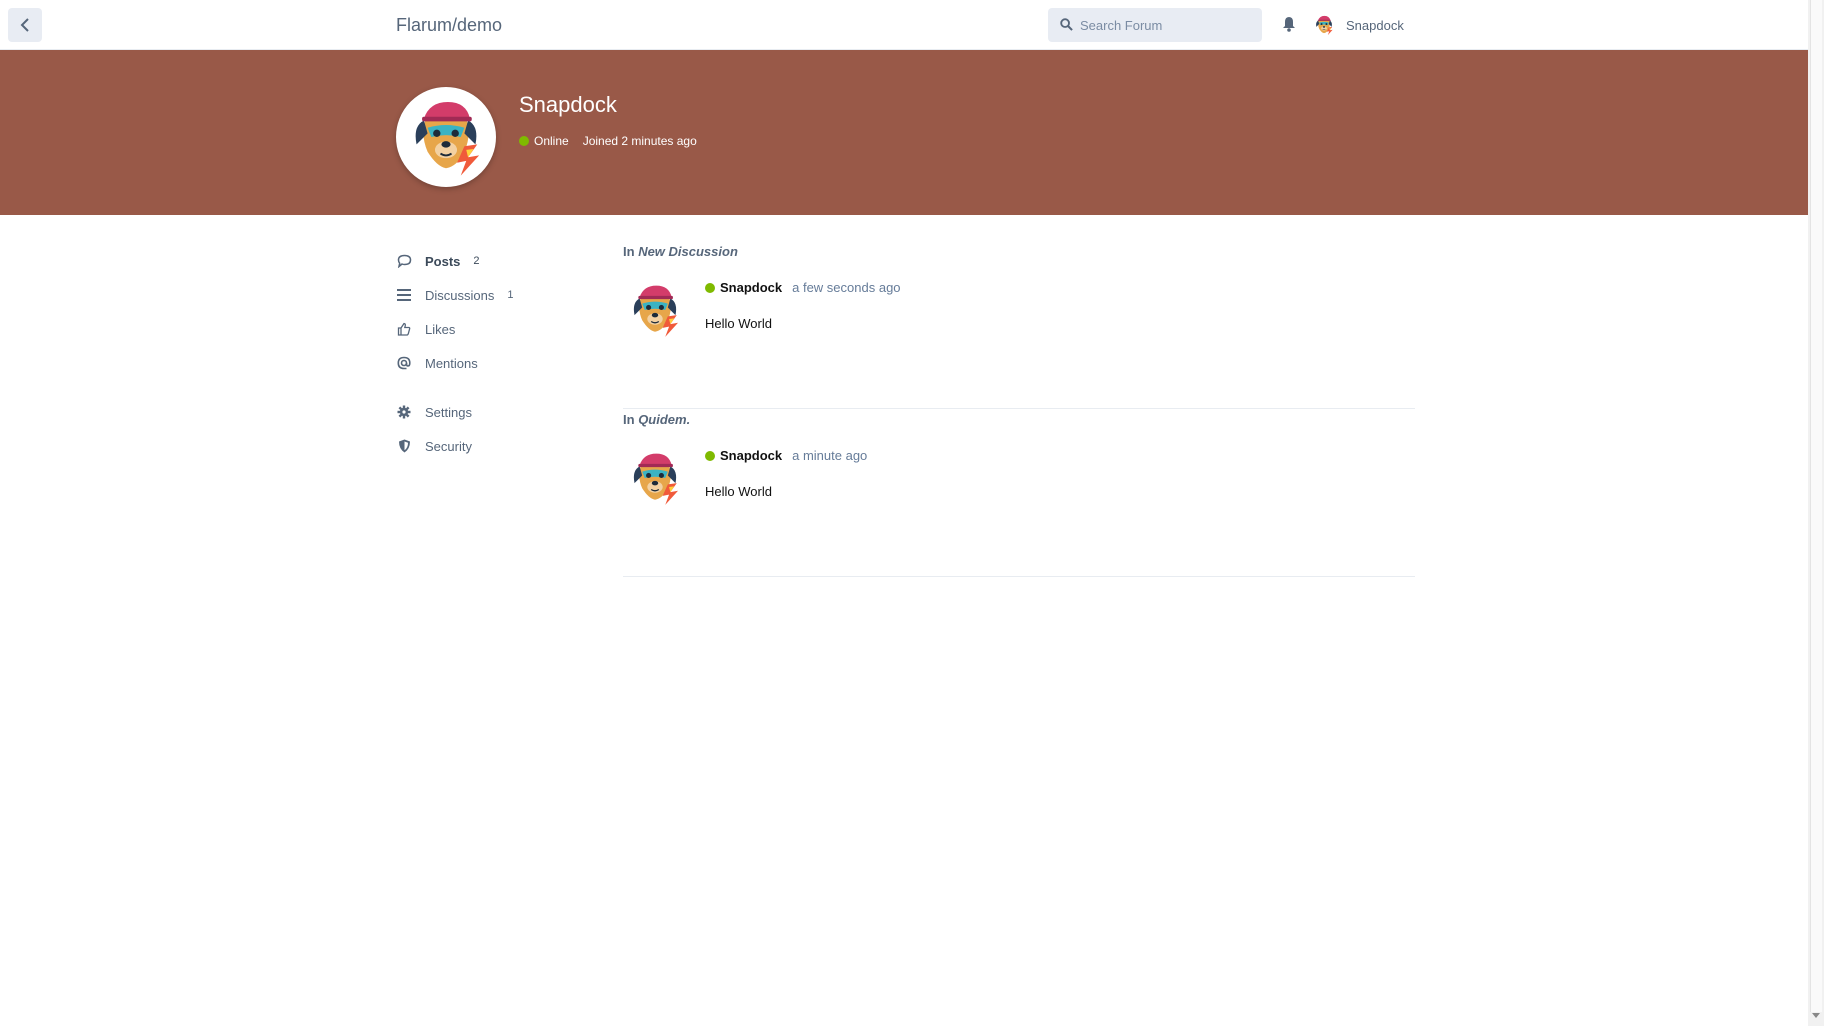 The height and width of the screenshot is (1026, 1824). What do you see at coordinates (510, 295) in the screenshot?
I see `nav-item-count: 1` at bounding box center [510, 295].